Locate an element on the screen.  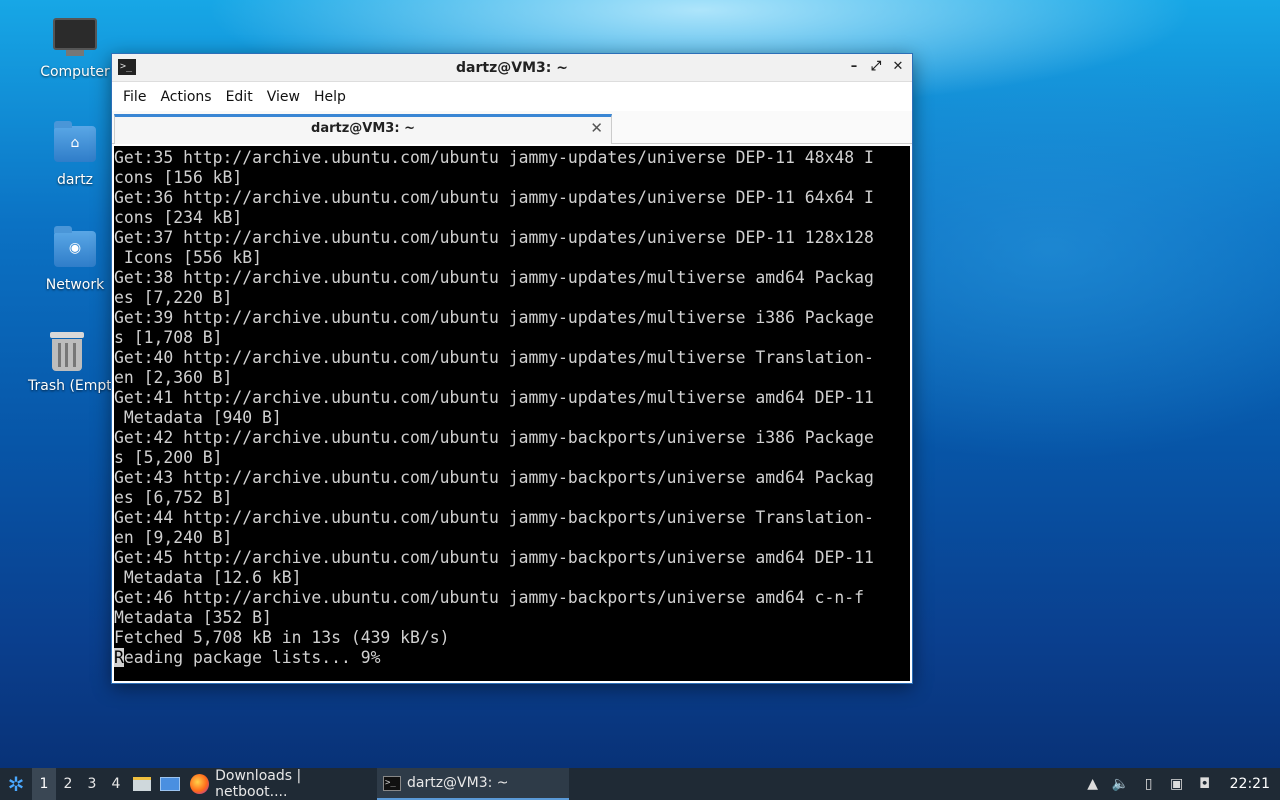
close-button: ✕ is located at coordinates (898, 67).